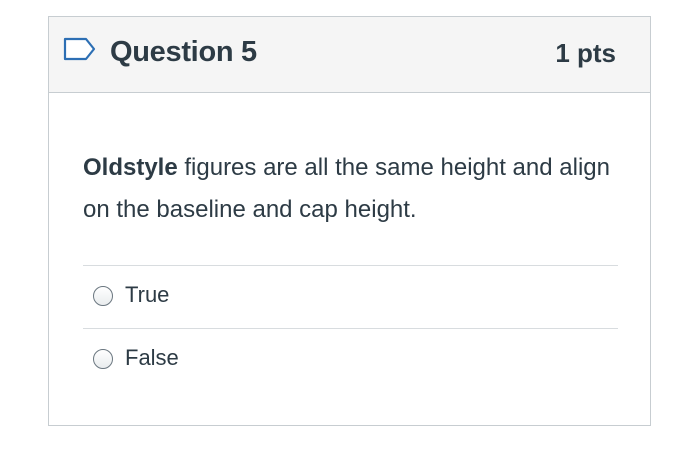 The image size is (700, 462). What do you see at coordinates (350, 359) in the screenshot?
I see `answer-option-false: False` at bounding box center [350, 359].